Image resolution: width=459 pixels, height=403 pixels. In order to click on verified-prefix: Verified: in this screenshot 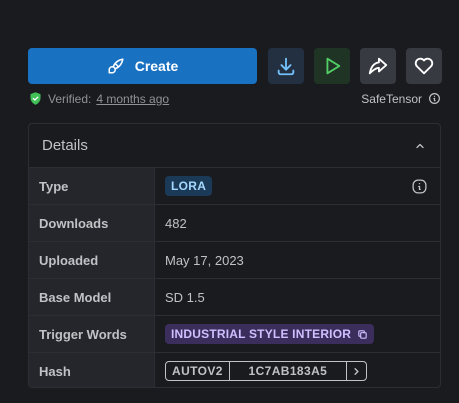, I will do `click(70, 98)`.